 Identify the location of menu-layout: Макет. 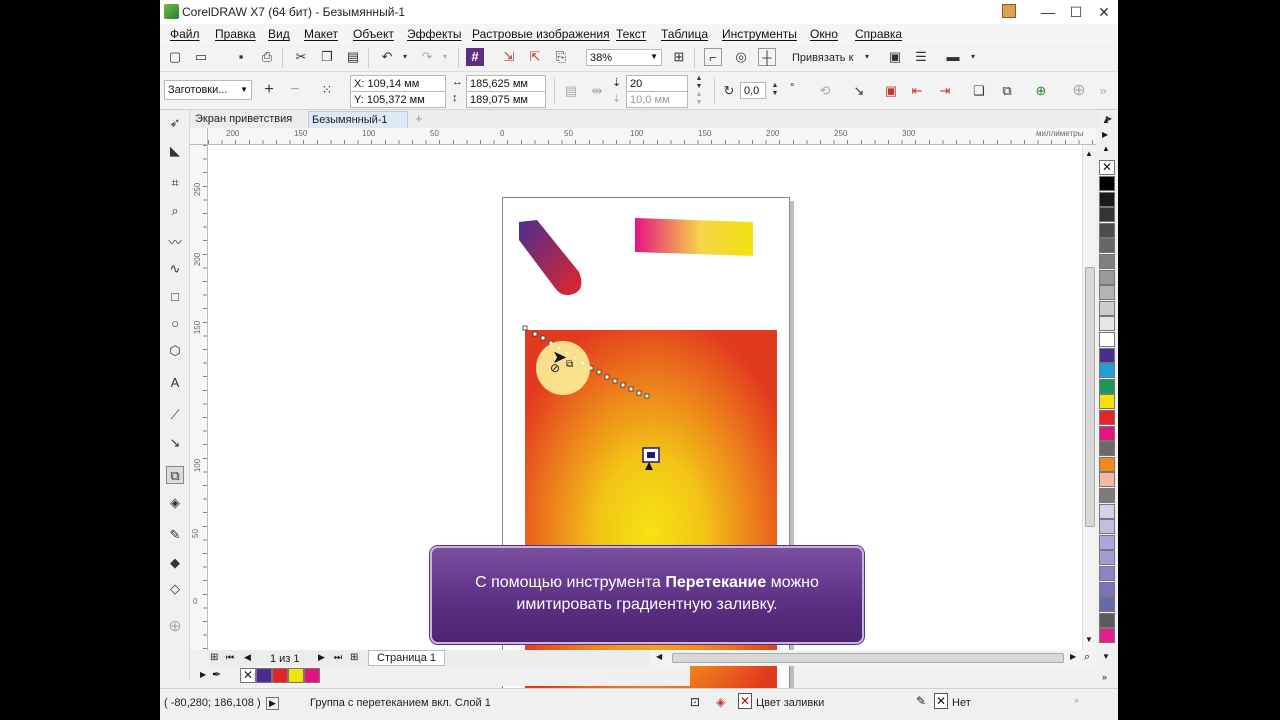
(321, 34).